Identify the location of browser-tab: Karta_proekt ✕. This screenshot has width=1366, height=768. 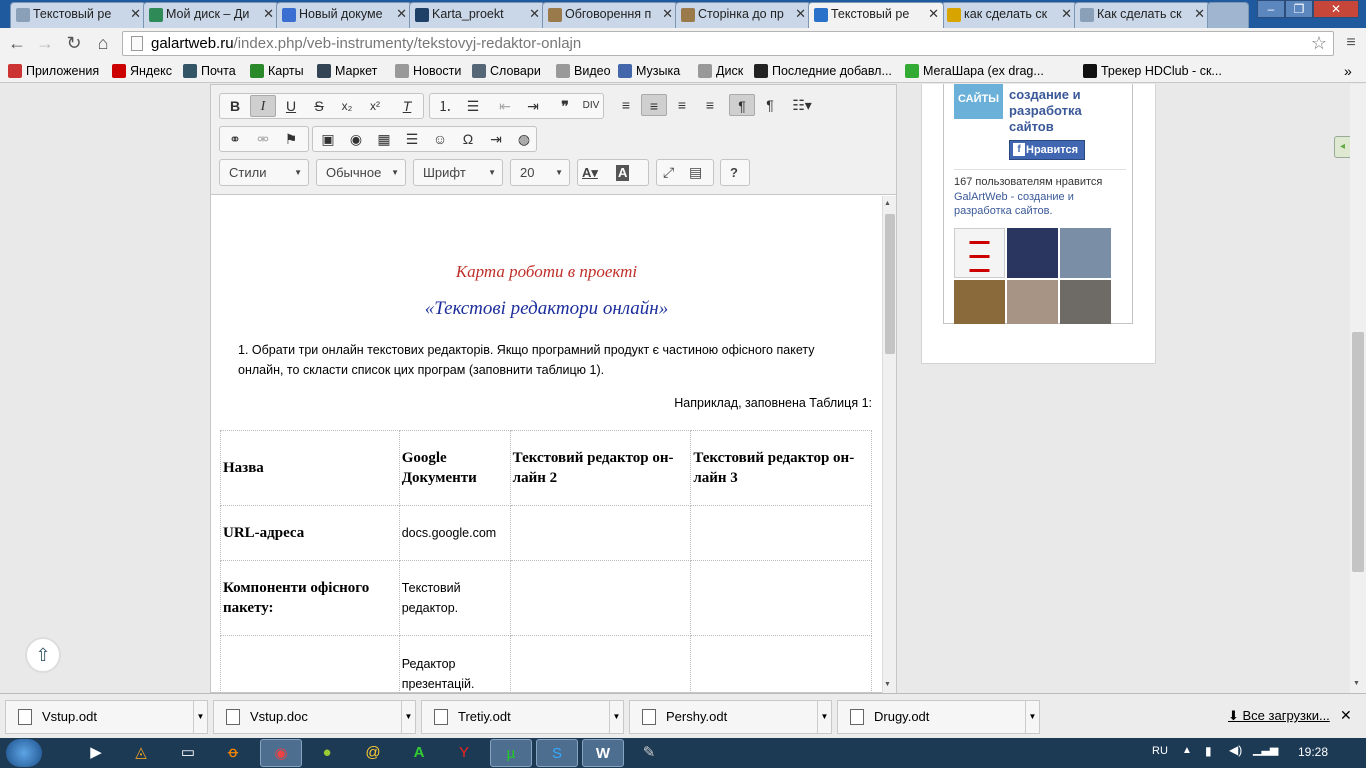
(477, 15).